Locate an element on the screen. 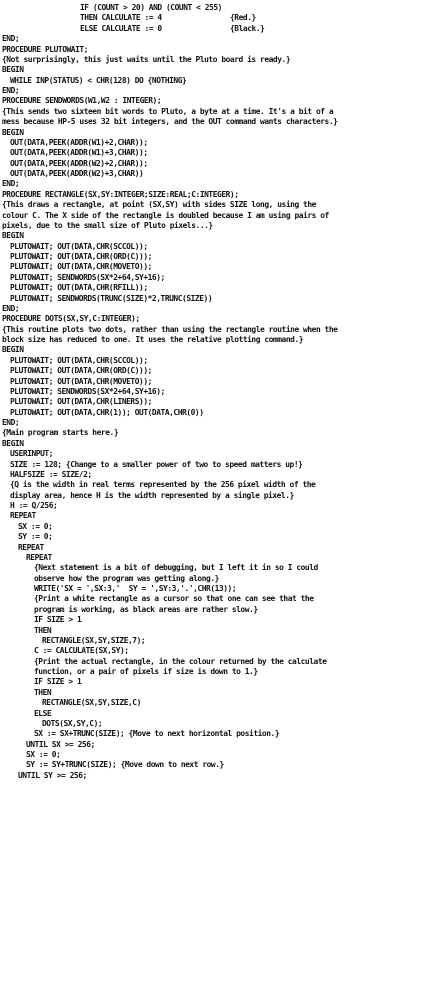 The width and height of the screenshot is (423, 1000). code-text: C := CALCULATE(SX,SY); is located at coordinates (81, 651).